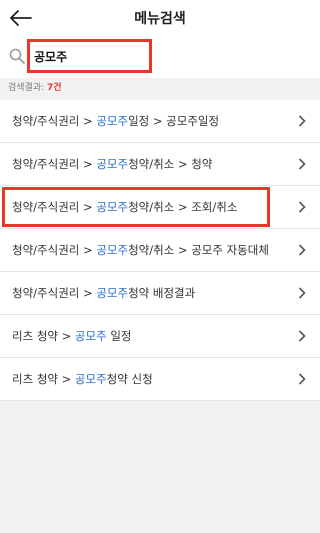 The width and height of the screenshot is (320, 533). Describe the element at coordinates (116, 121) in the screenshot. I see `list-item-label: 청약/주식권리 > 공모주일정 > 공모주일정` at that location.